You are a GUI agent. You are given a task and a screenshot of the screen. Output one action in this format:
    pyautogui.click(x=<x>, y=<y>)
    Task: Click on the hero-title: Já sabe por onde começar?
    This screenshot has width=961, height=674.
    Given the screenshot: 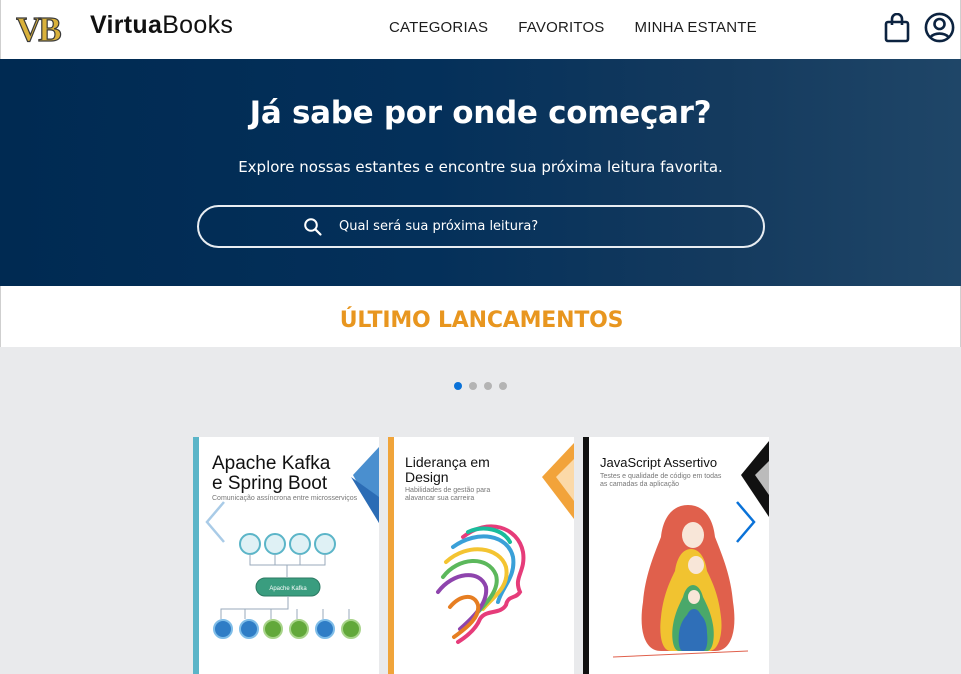 What is the action you would take?
    pyautogui.click(x=480, y=113)
    